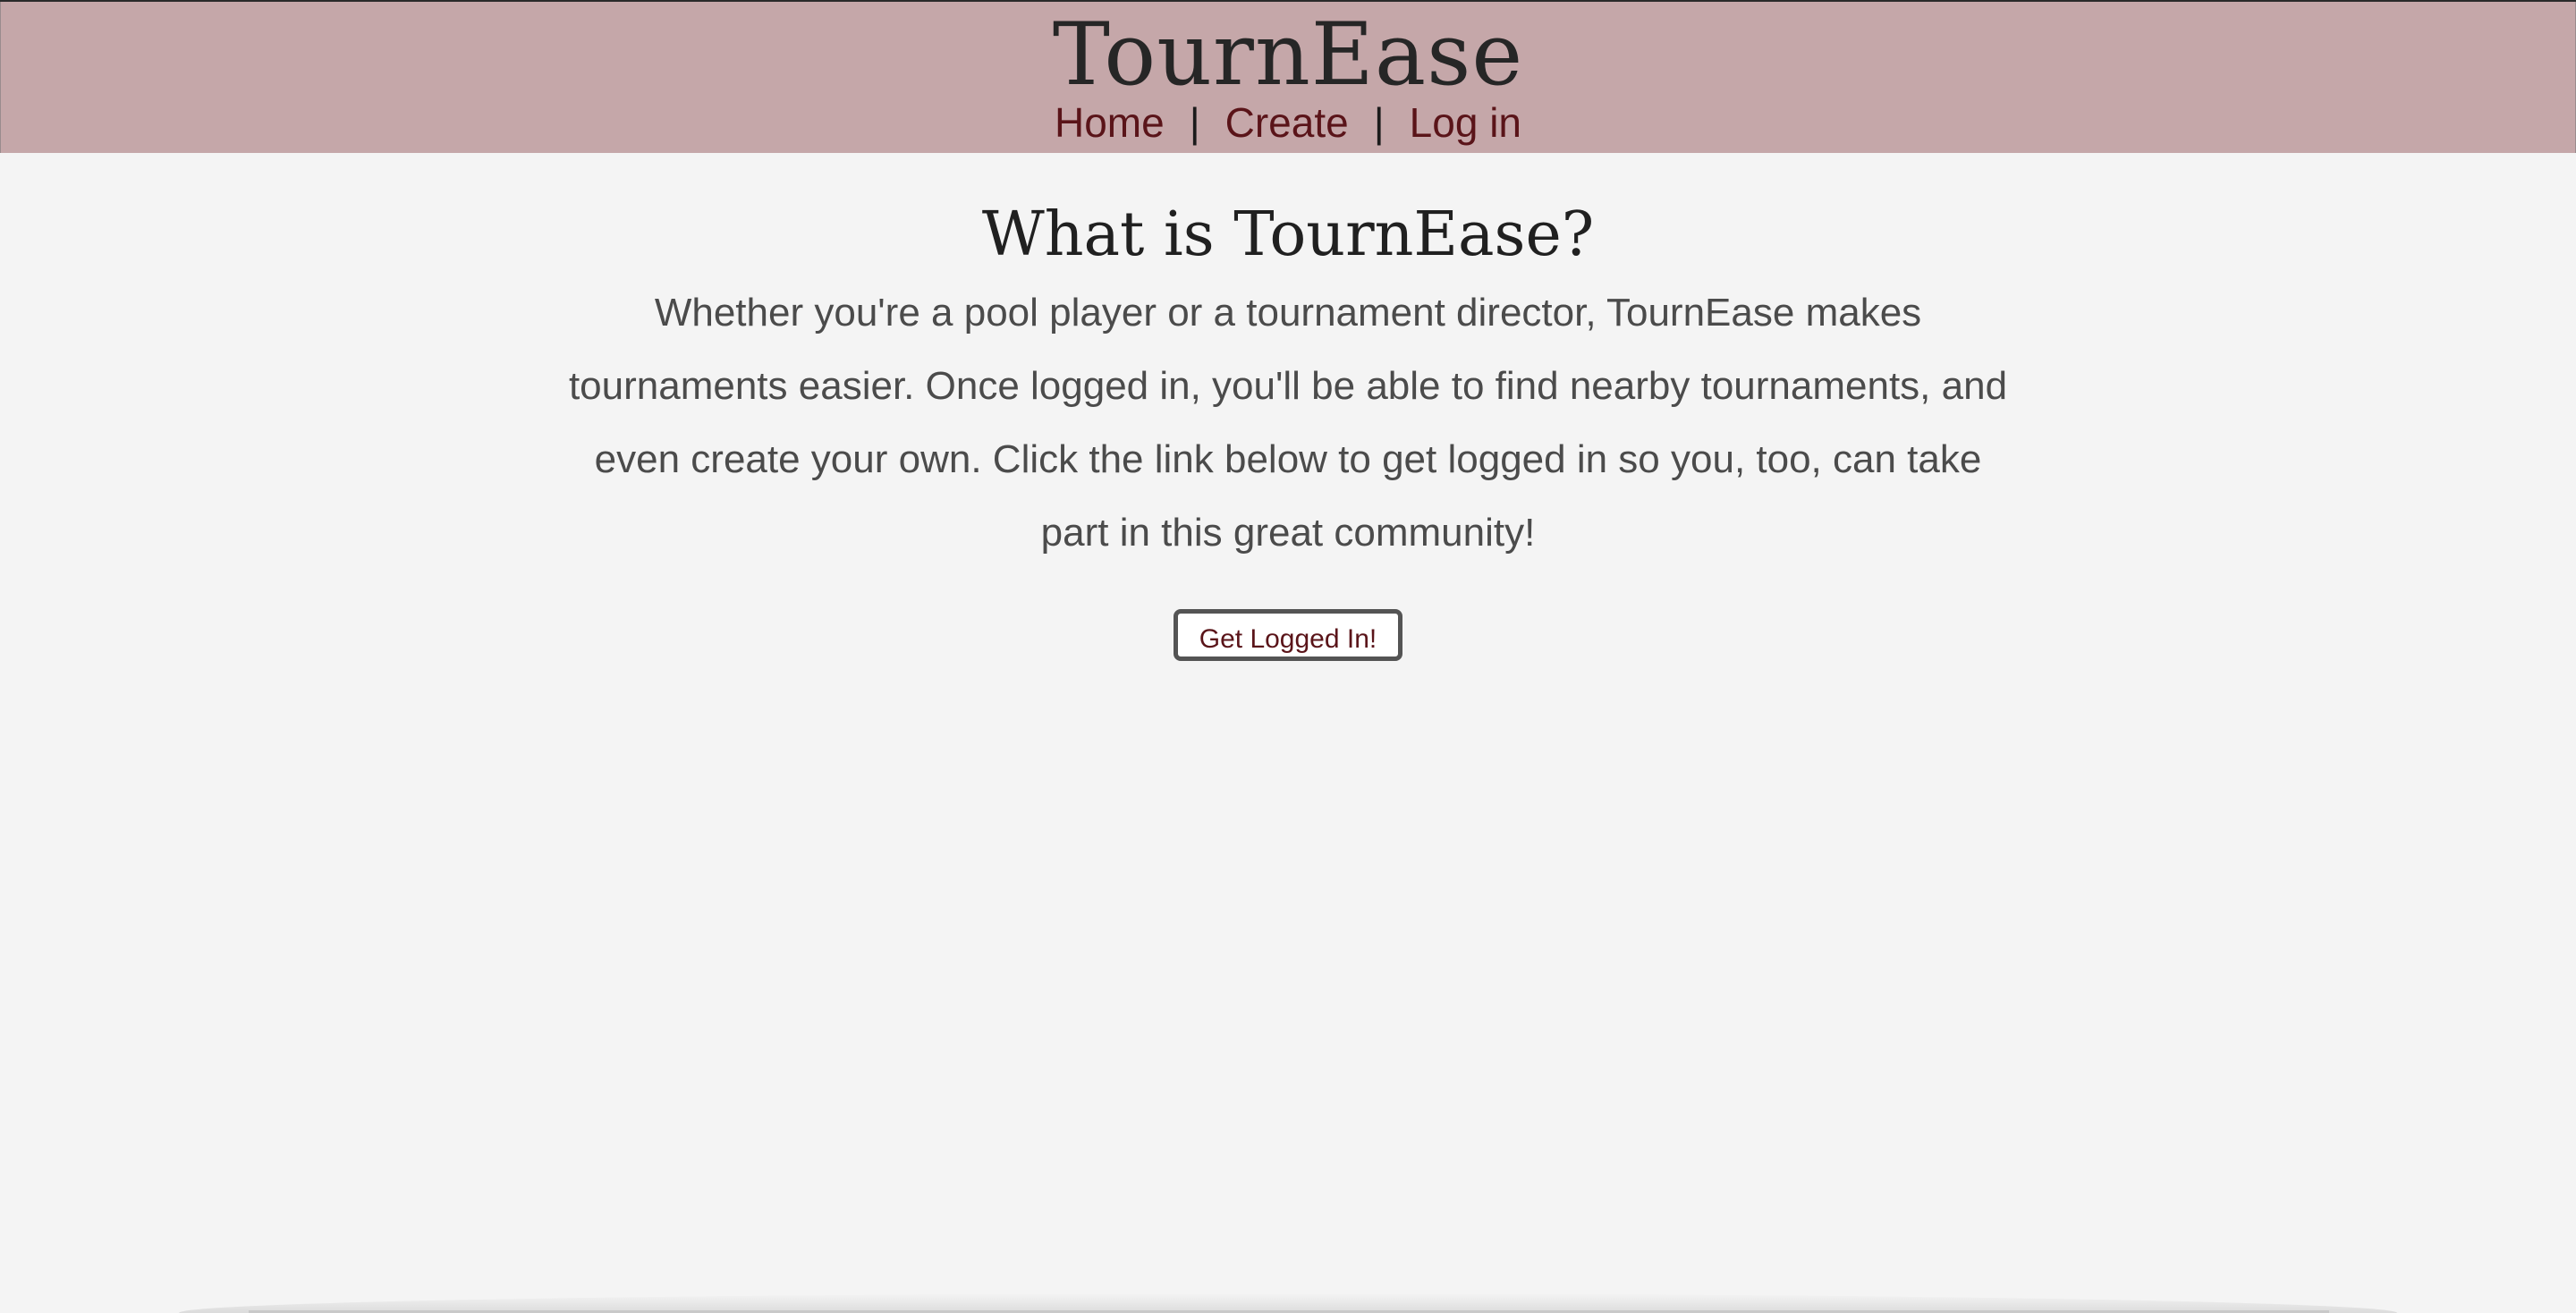 The width and height of the screenshot is (2576, 1313). Describe the element at coordinates (1110, 122) in the screenshot. I see `nav-link-home: Home` at that location.